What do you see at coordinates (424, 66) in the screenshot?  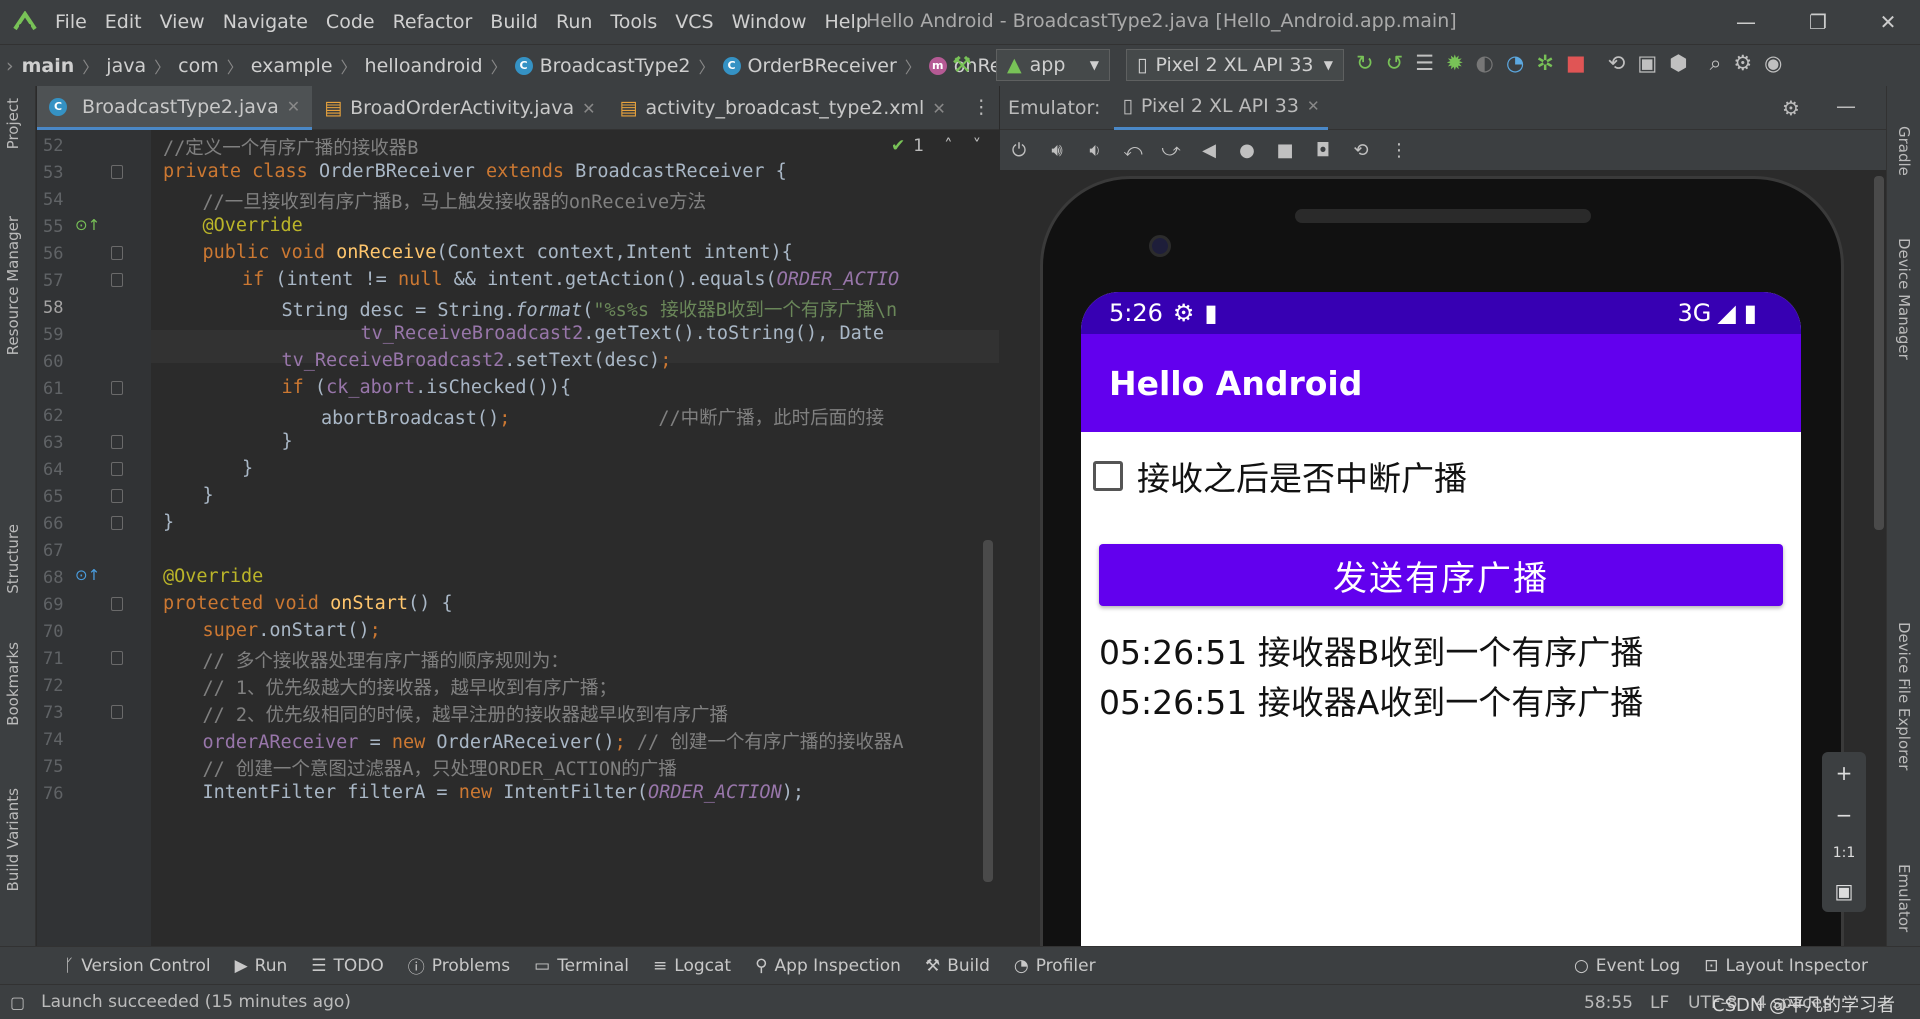 I see `breadcrumb-helloandroid: helloandroid` at bounding box center [424, 66].